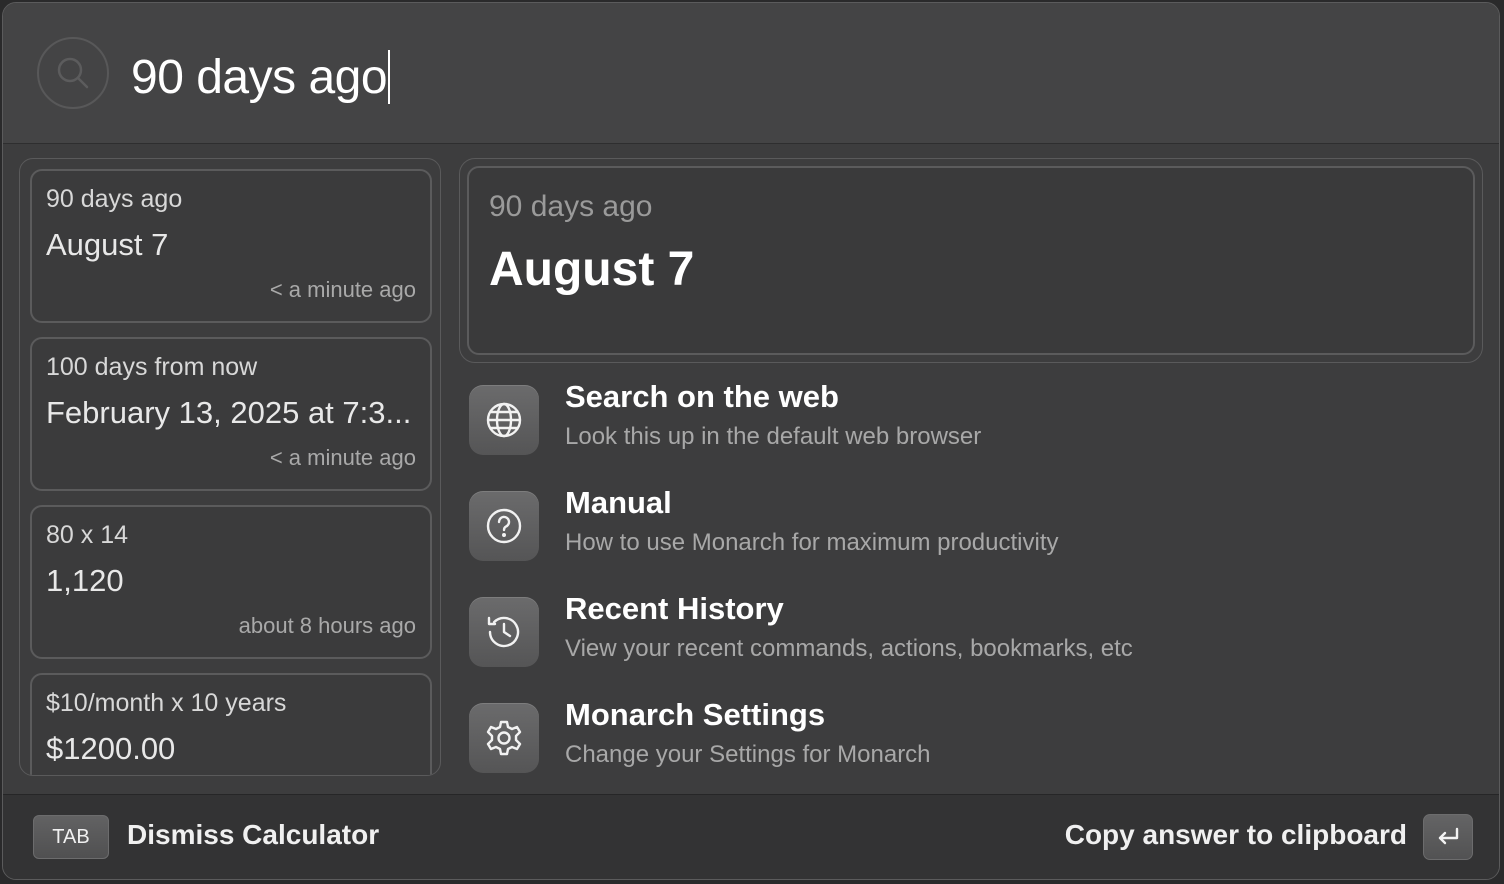 This screenshot has height=884, width=1504. Describe the element at coordinates (73, 73) in the screenshot. I see `search-icon` at that location.